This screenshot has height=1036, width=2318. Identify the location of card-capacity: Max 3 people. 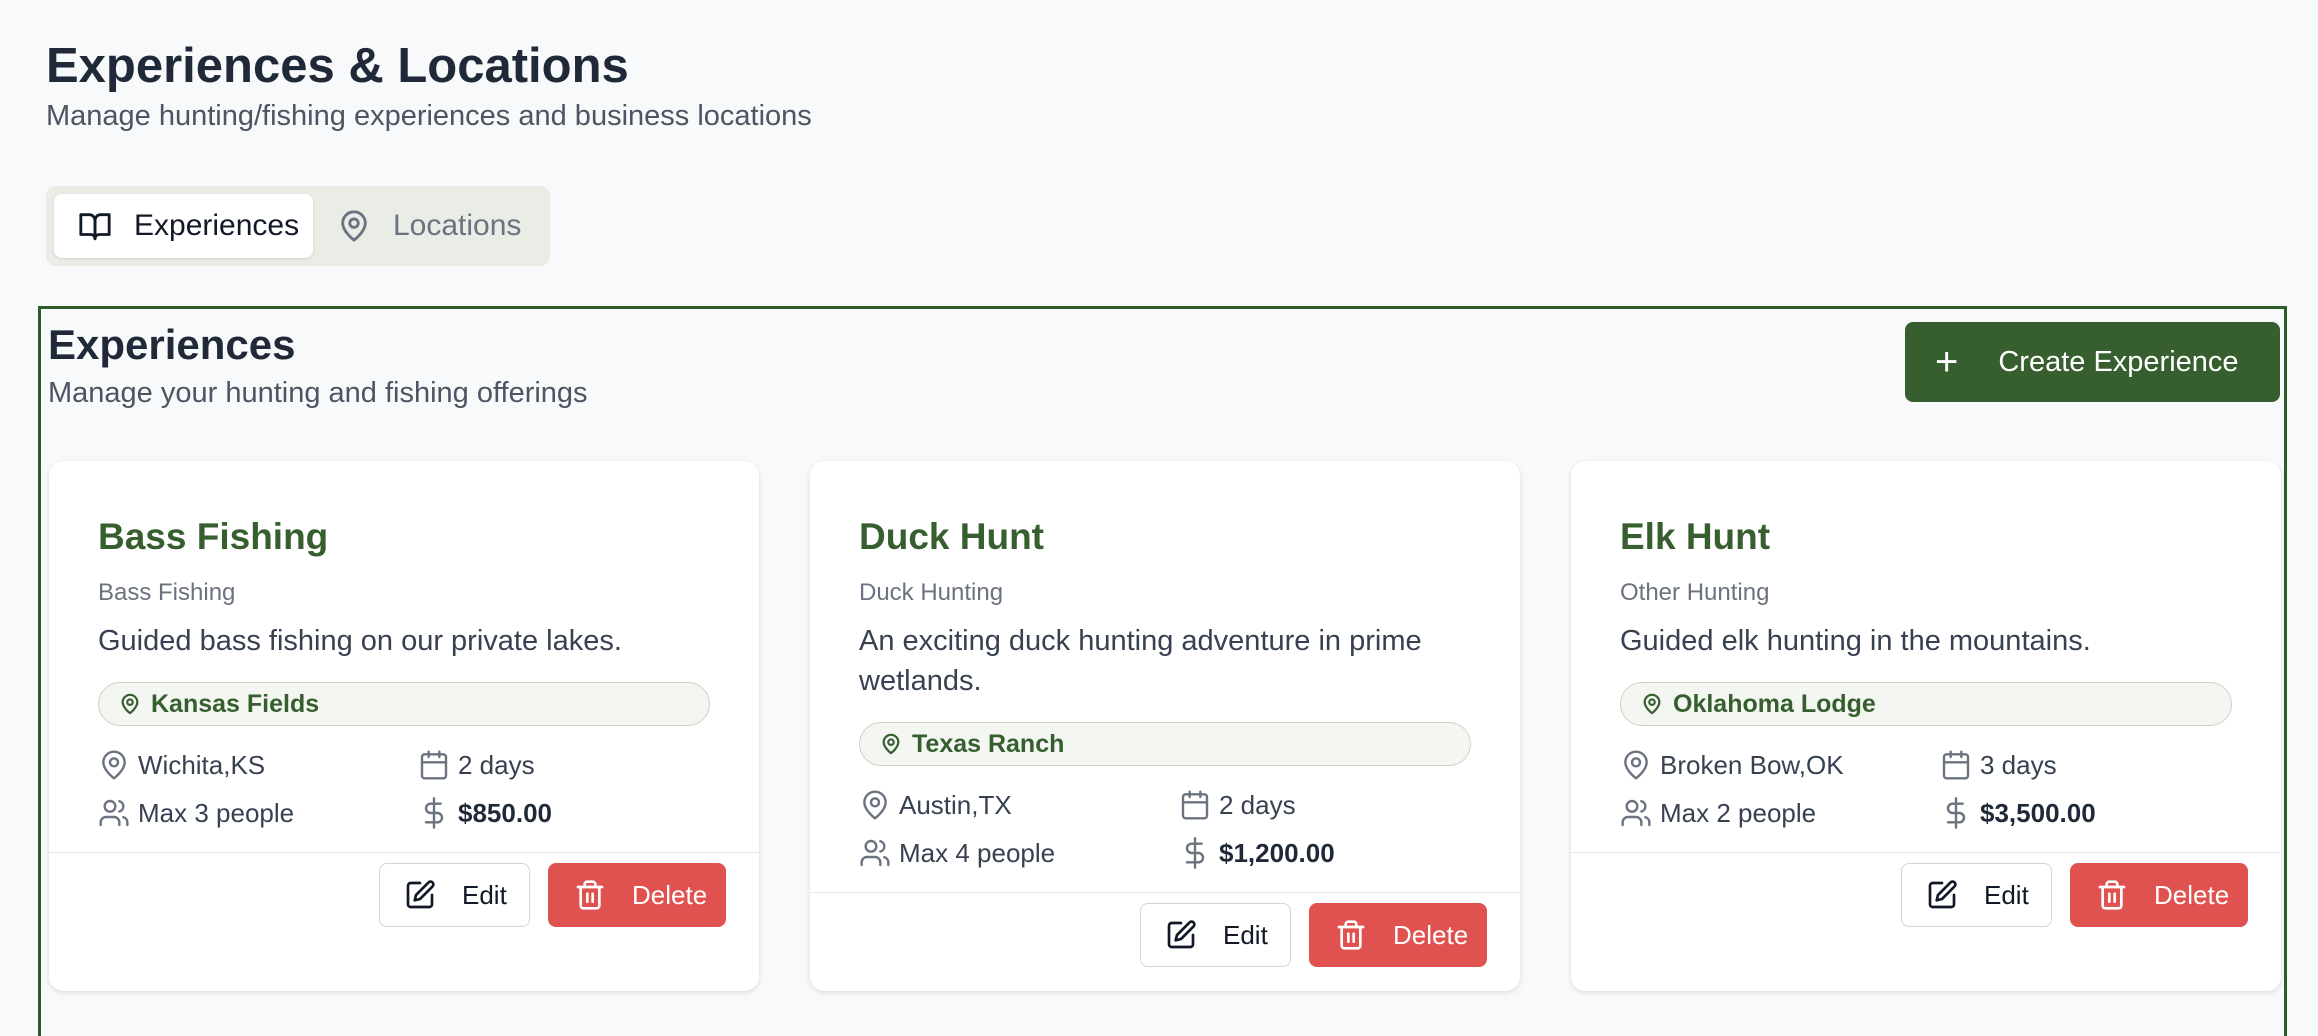
(258, 813).